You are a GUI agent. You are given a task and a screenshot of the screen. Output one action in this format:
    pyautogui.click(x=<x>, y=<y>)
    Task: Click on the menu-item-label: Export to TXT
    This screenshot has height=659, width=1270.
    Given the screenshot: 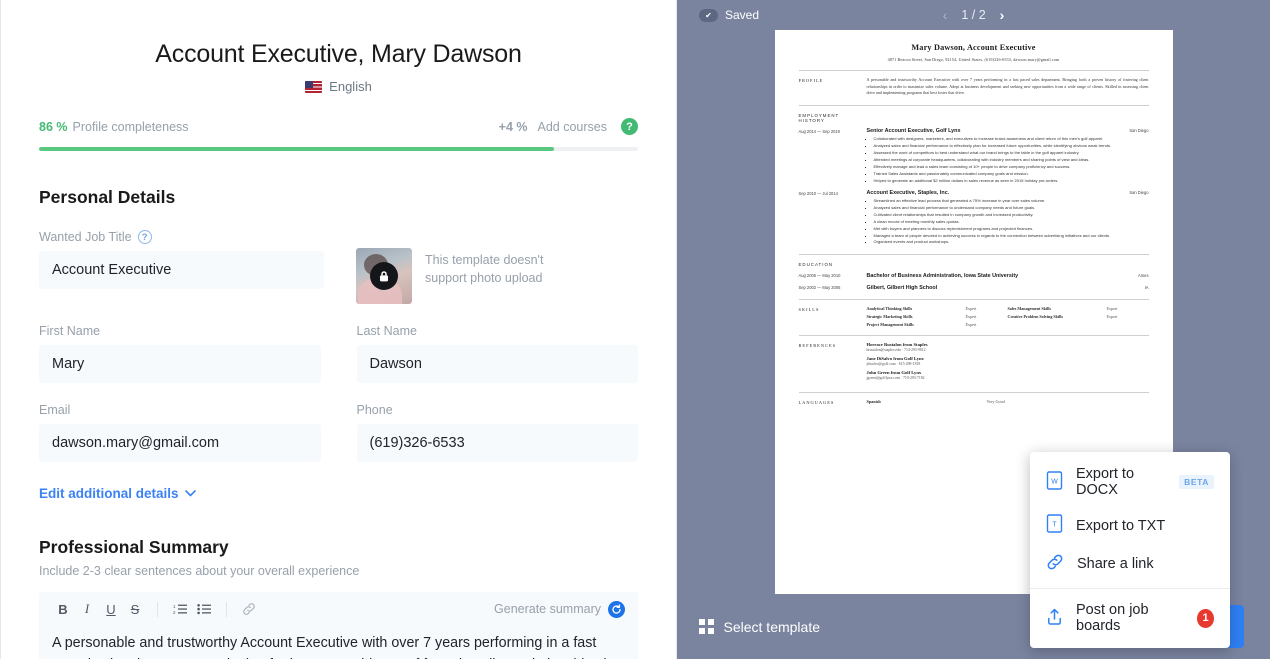 What is the action you would take?
    pyautogui.click(x=1121, y=525)
    